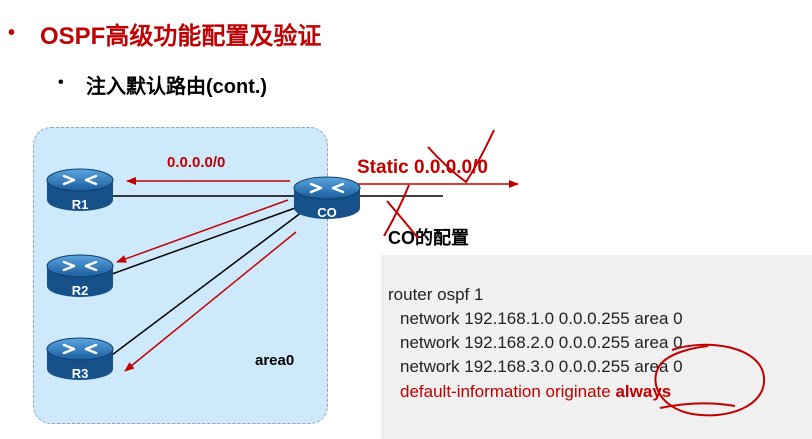  I want to click on arrow-route-r2, so click(202, 231).